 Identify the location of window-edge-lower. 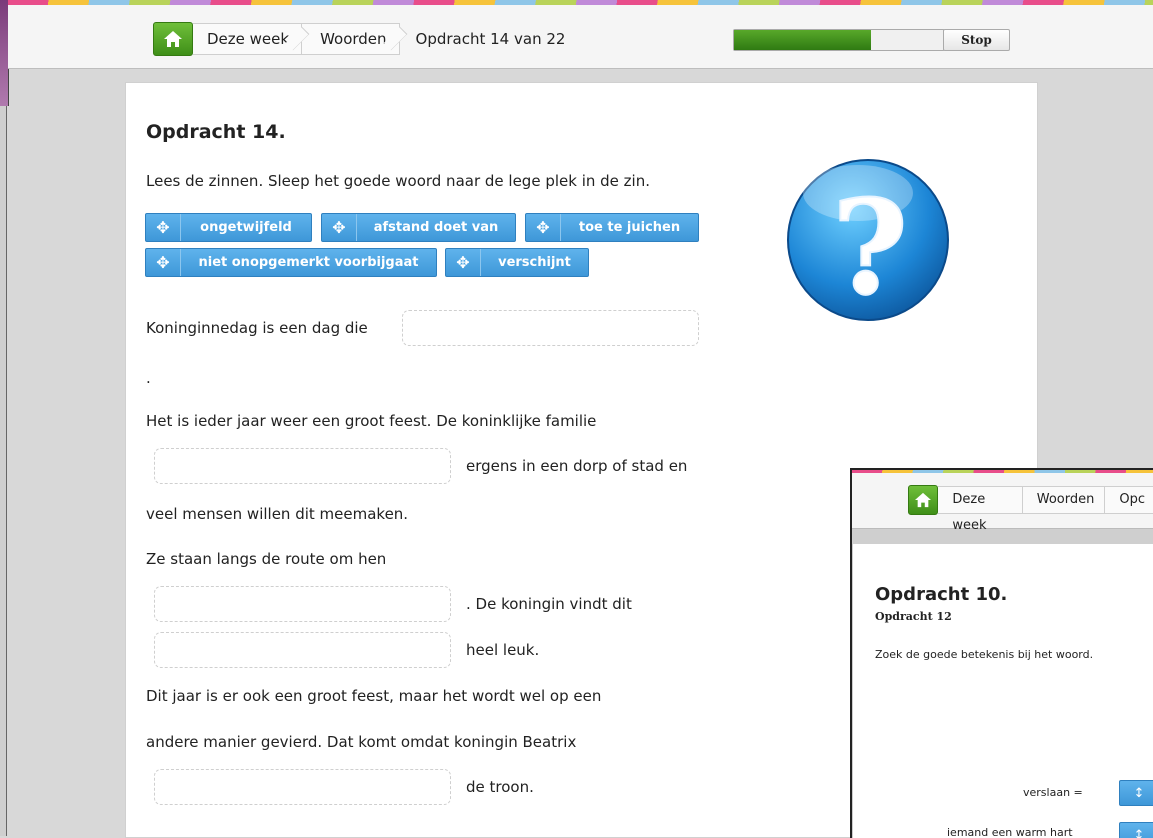
(3, 471).